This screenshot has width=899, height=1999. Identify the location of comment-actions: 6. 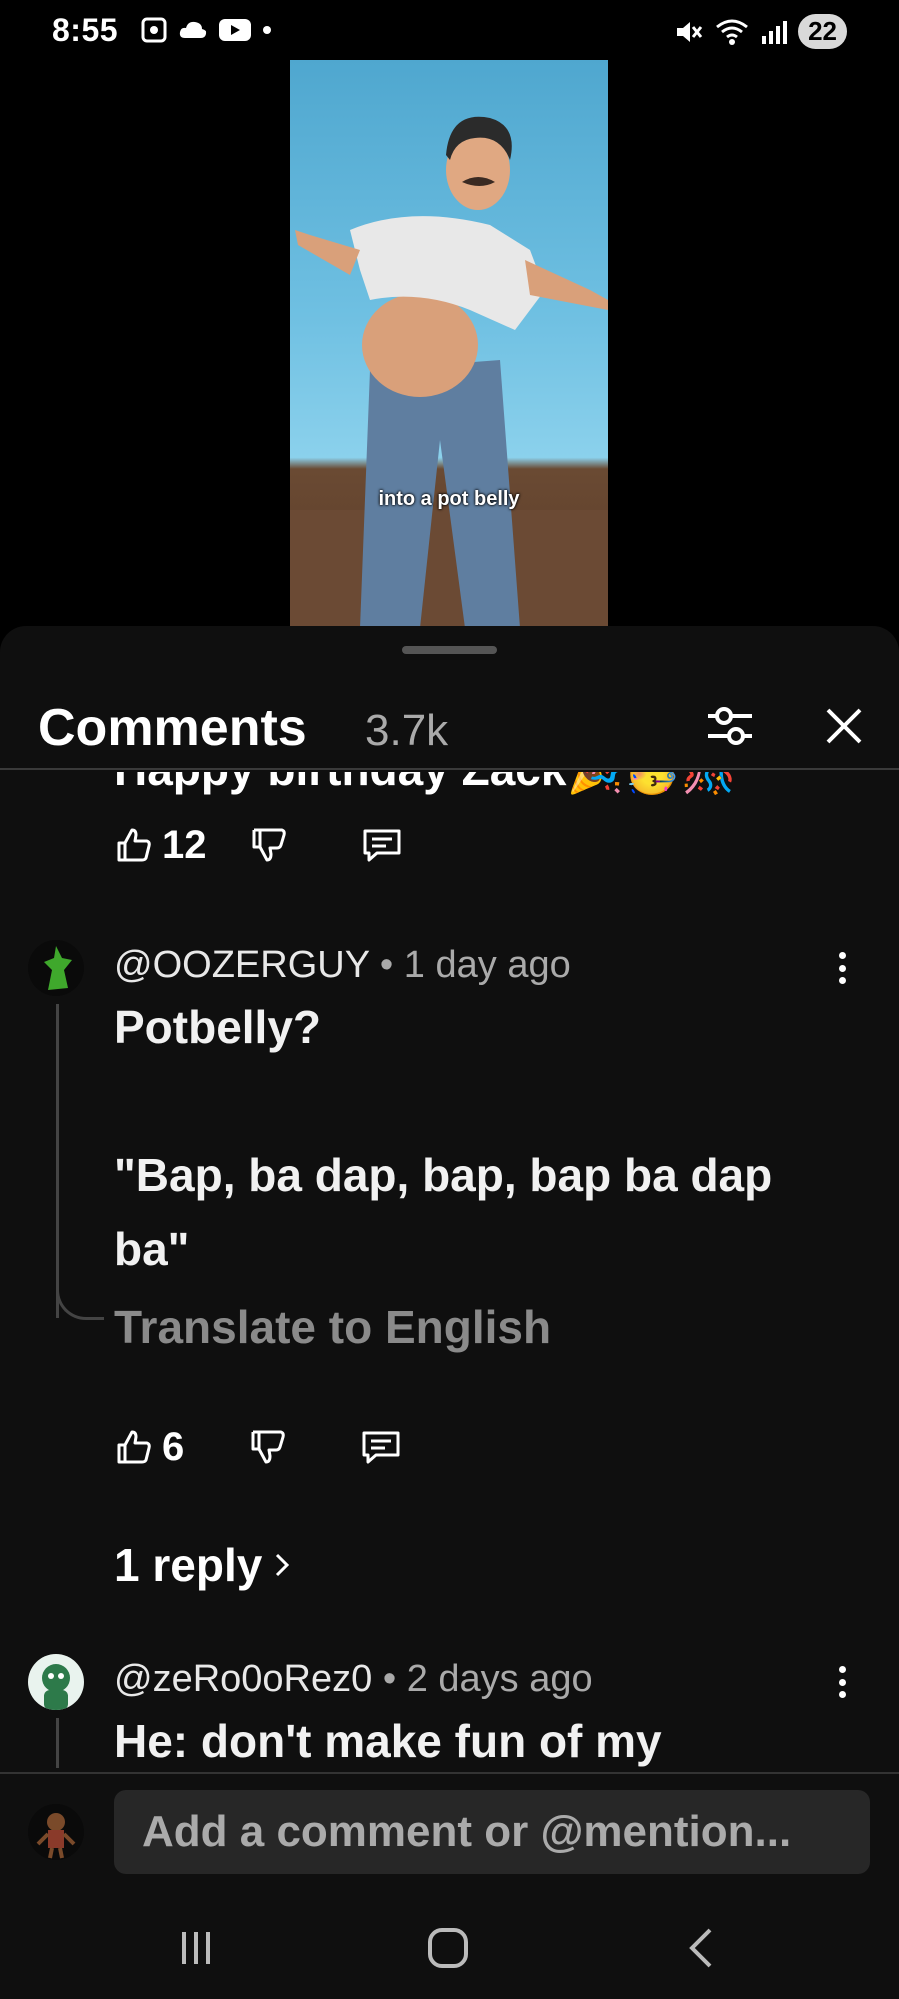
(258, 1447).